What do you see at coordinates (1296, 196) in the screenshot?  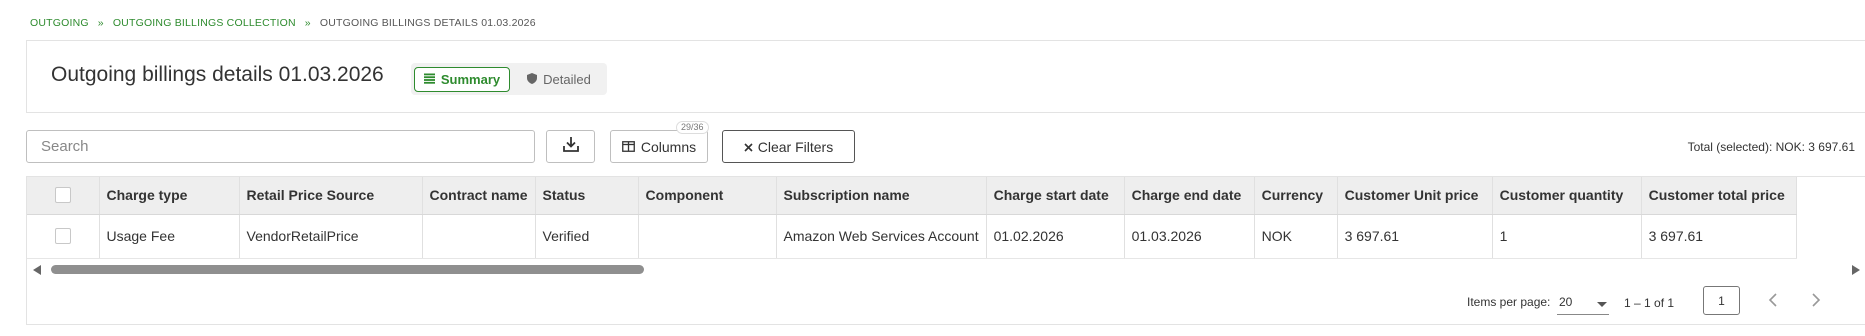 I see `column-header: Currency` at bounding box center [1296, 196].